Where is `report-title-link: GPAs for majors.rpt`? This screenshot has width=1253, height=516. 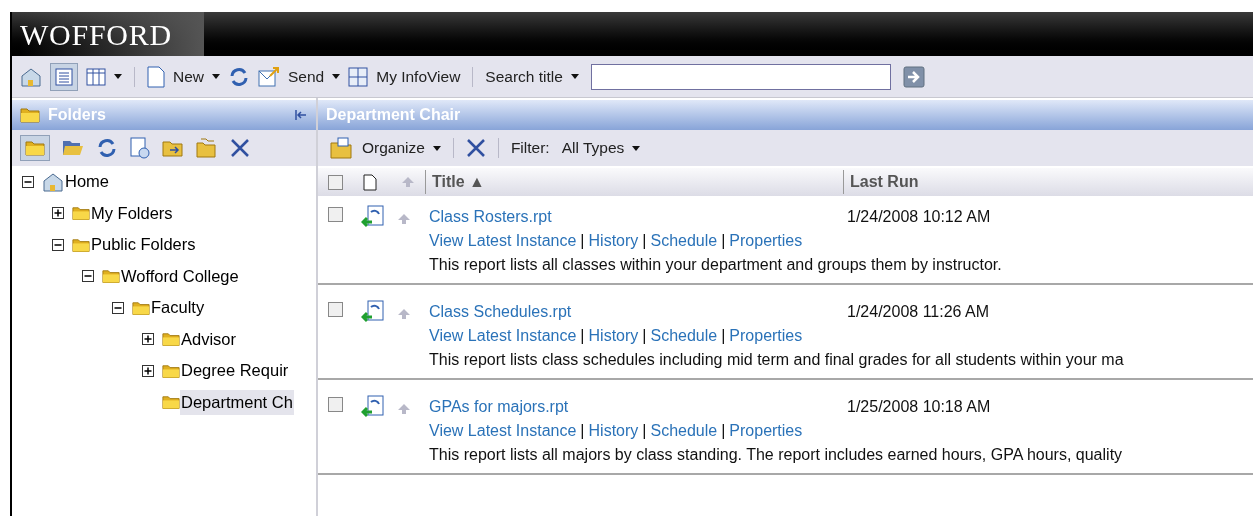
report-title-link: GPAs for majors.rpt is located at coordinates (638, 407).